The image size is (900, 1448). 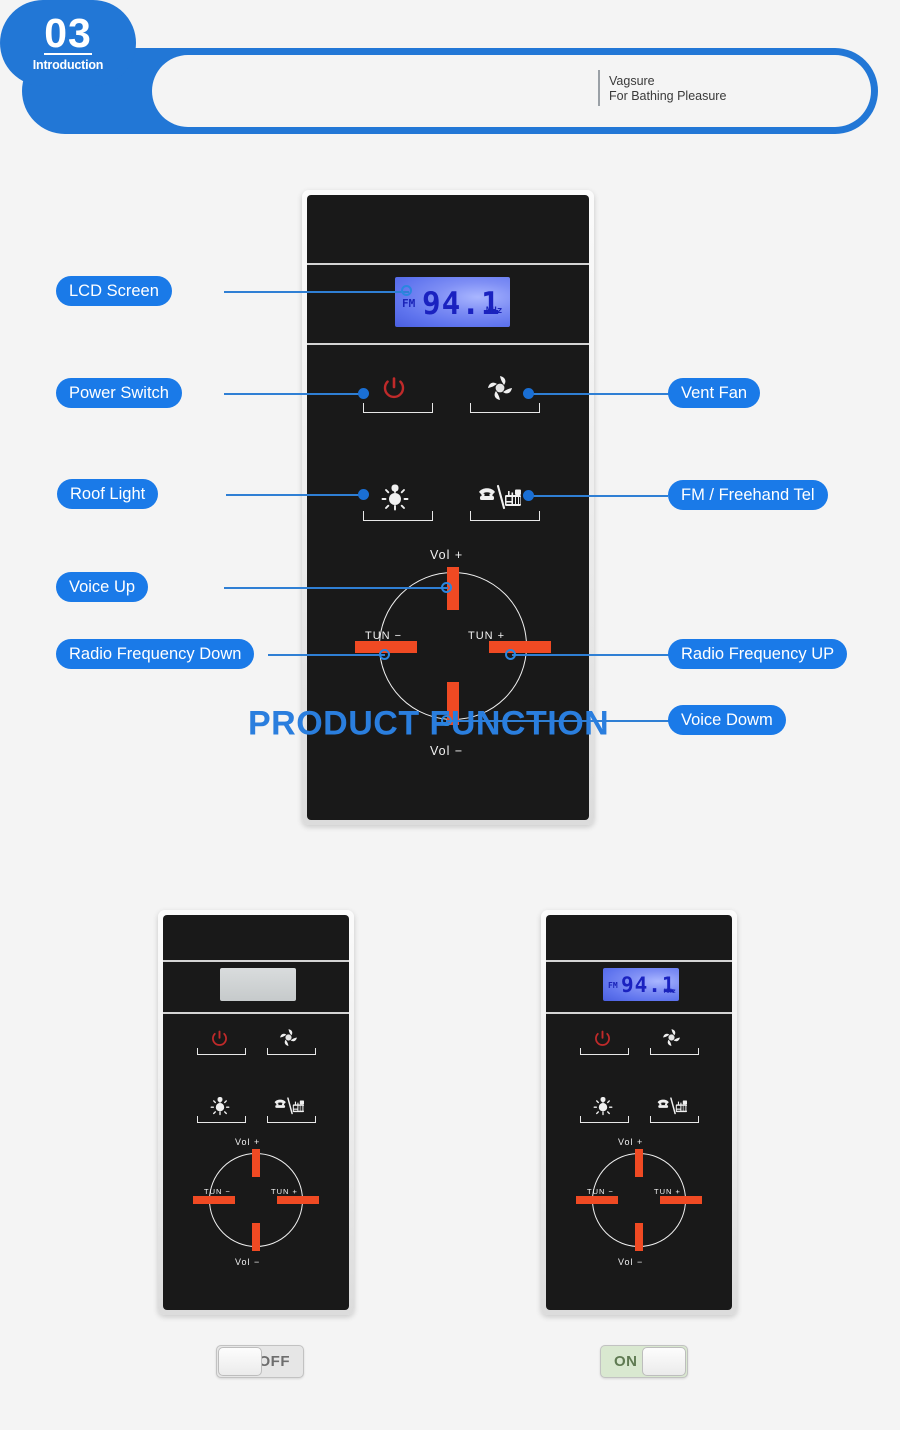 I want to click on control-panel-on-face: FM 94.1 MHz Vol + Vol − TUN − TUN +, so click(x=639, y=1112).